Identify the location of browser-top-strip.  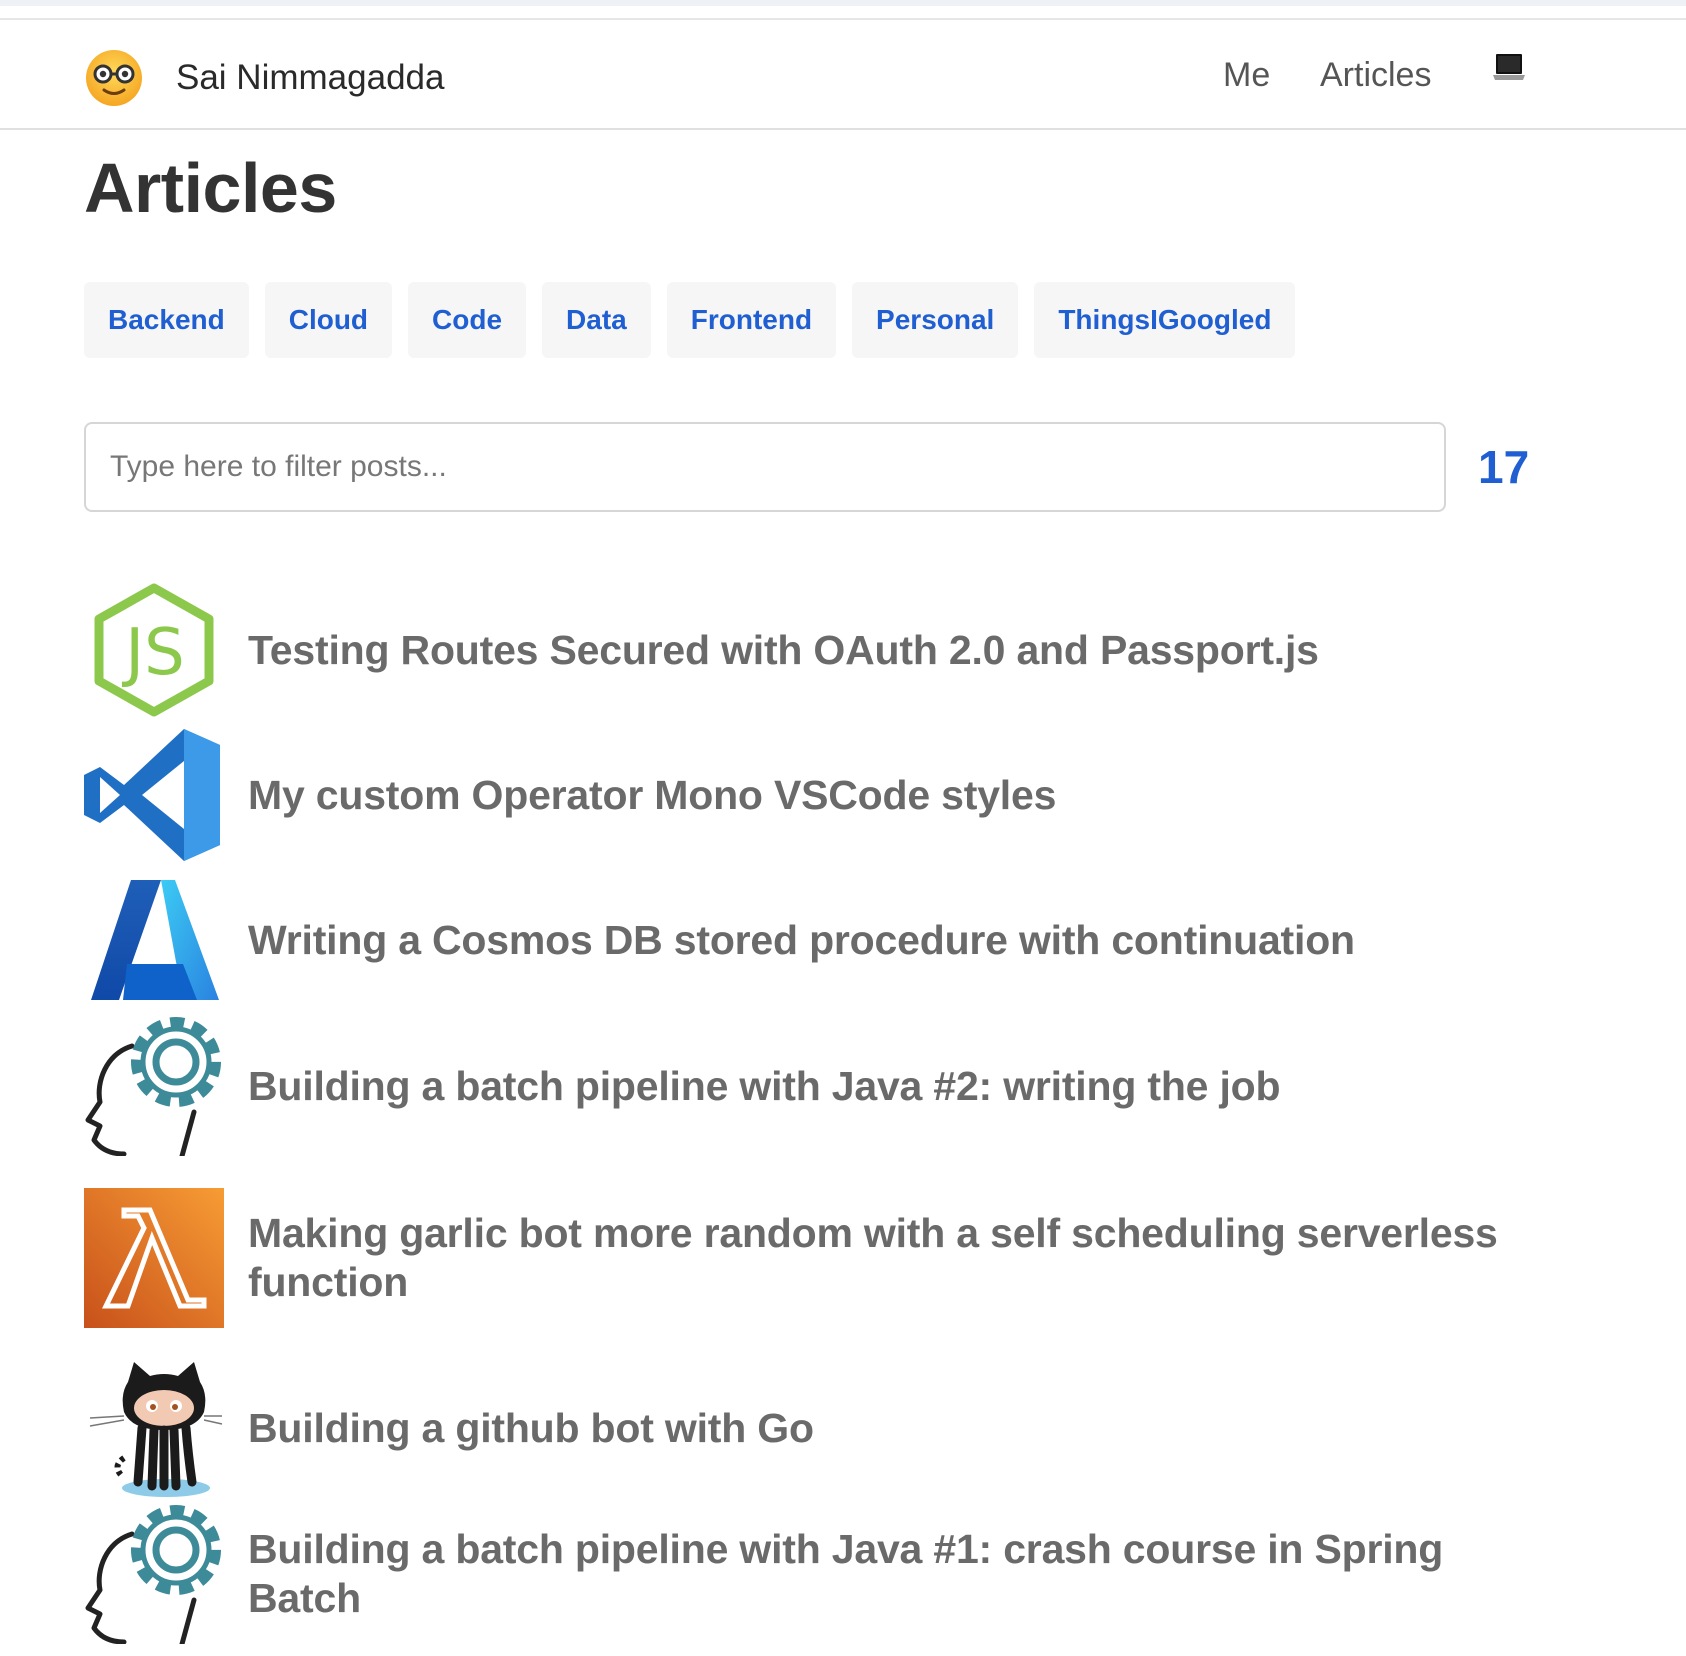
(843, 3).